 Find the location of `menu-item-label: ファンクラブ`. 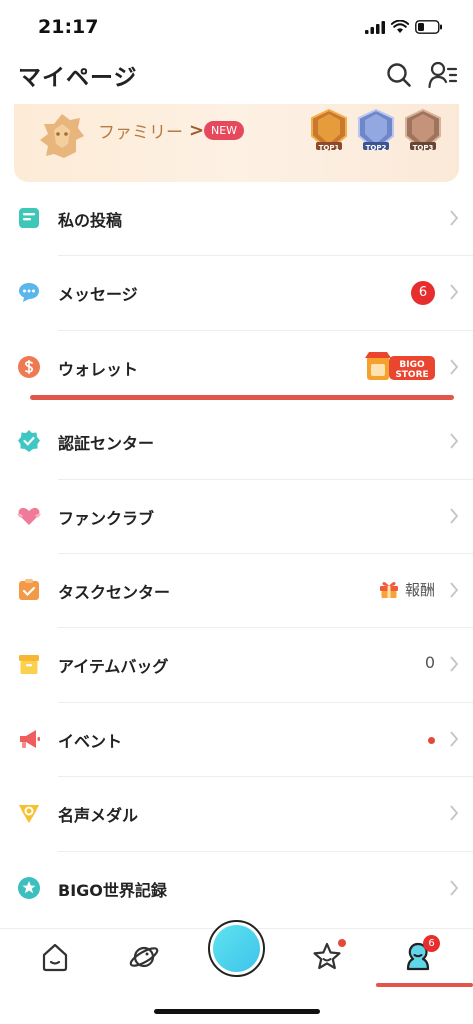

menu-item-label: ファンクラブ is located at coordinates (106, 518).